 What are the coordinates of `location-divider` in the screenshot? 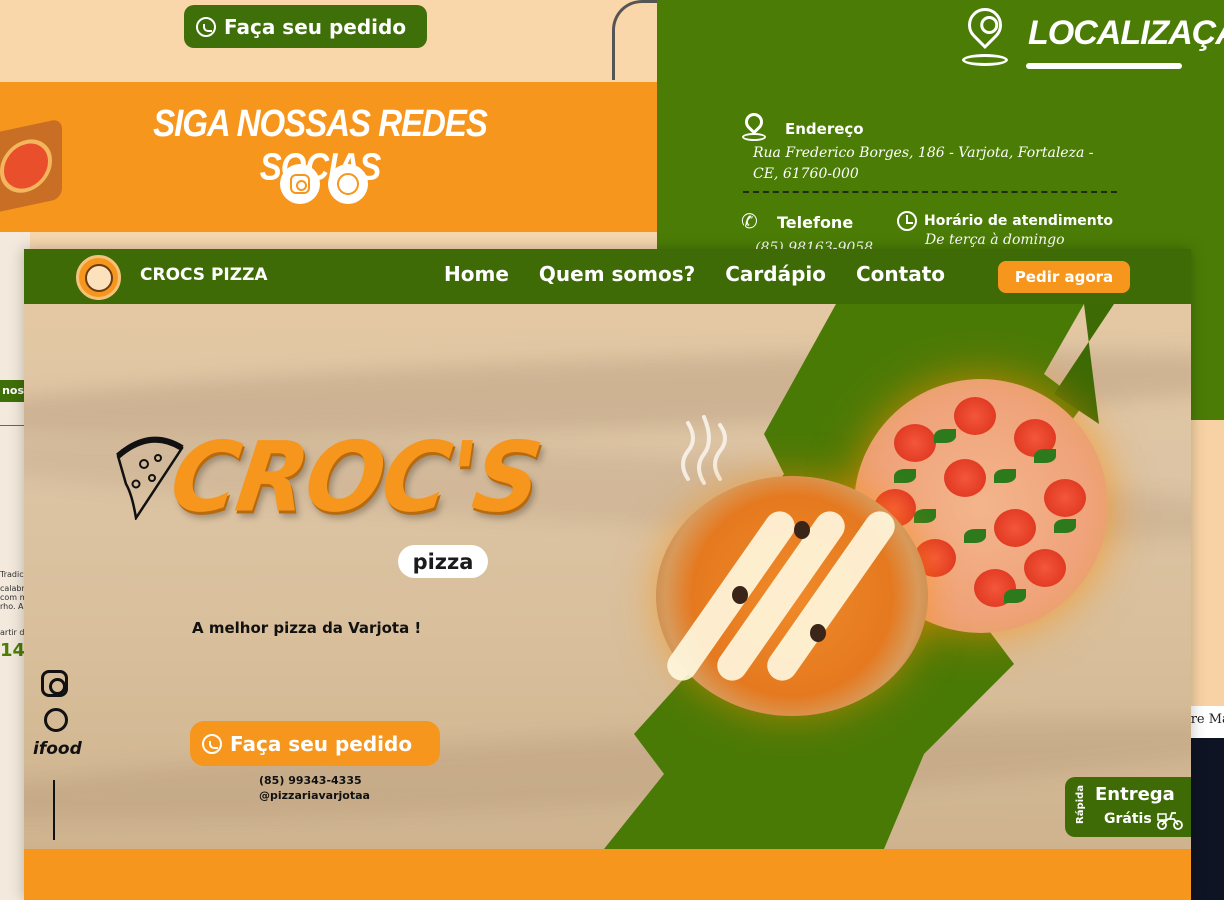 It's located at (930, 192).